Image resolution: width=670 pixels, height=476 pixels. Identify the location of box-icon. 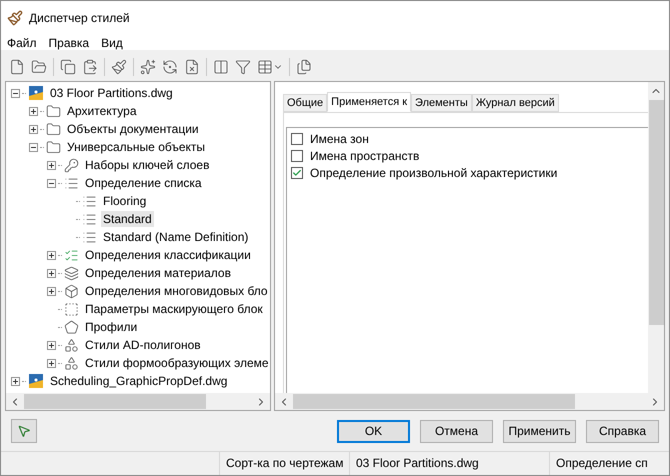
(71, 291).